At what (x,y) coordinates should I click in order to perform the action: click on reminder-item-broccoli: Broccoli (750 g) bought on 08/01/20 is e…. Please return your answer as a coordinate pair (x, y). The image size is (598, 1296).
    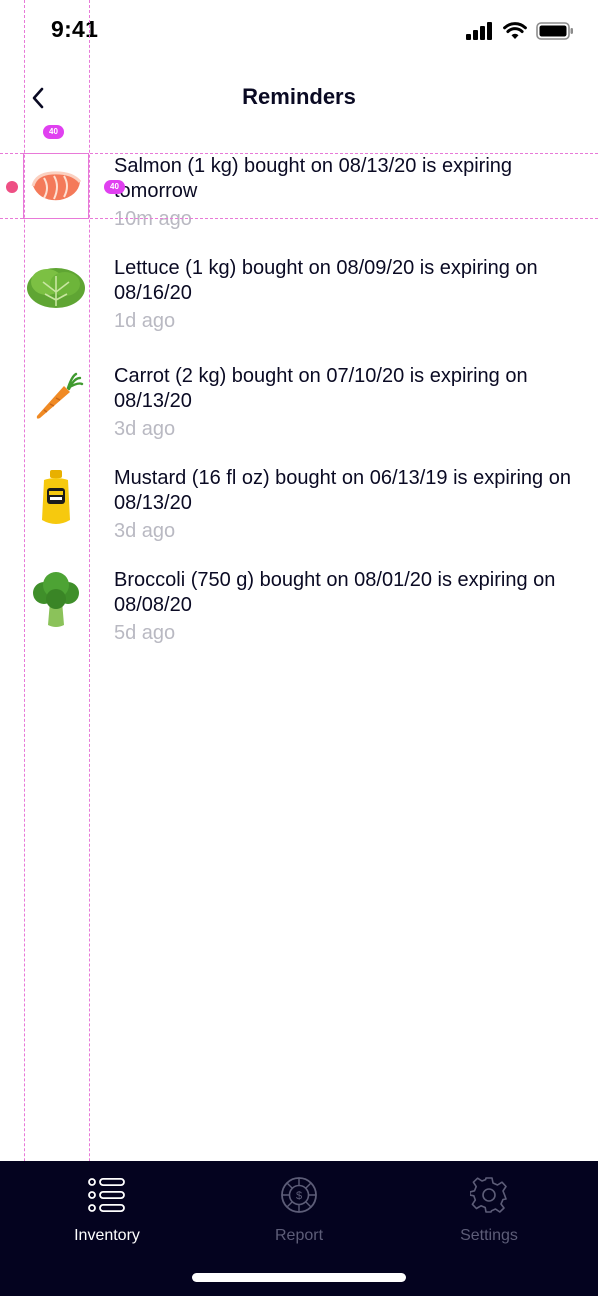
    Looking at the image, I should click on (299, 609).